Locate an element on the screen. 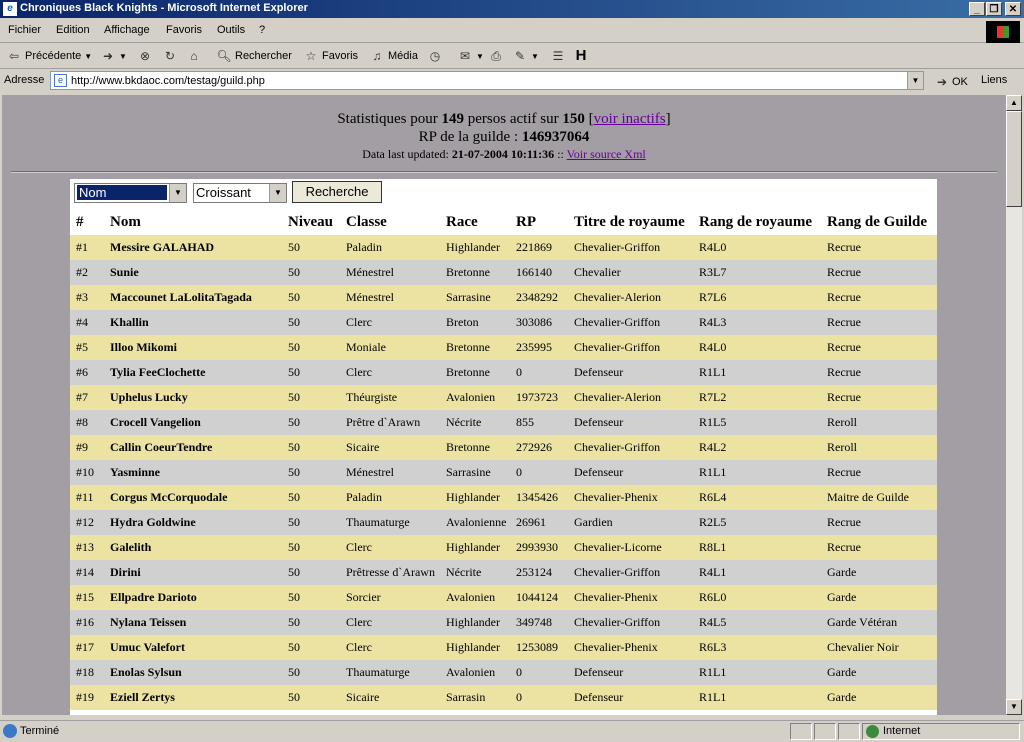 Image resolution: width=1024 pixels, height=742 pixels. back-label: Précédente is located at coordinates (53, 56).